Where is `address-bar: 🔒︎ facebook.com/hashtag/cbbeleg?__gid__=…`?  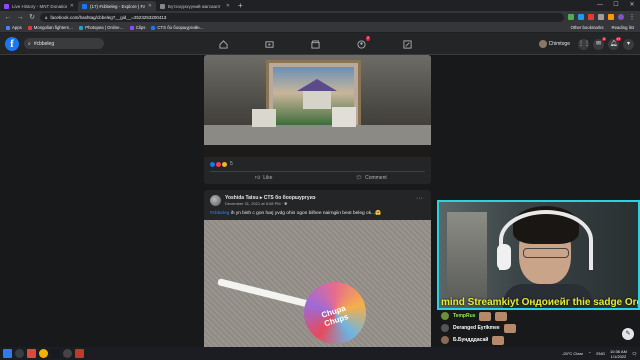
address-bar: 🔒︎ facebook.com/hashtag/cbbeleg?__gid__=… is located at coordinates (302, 17).